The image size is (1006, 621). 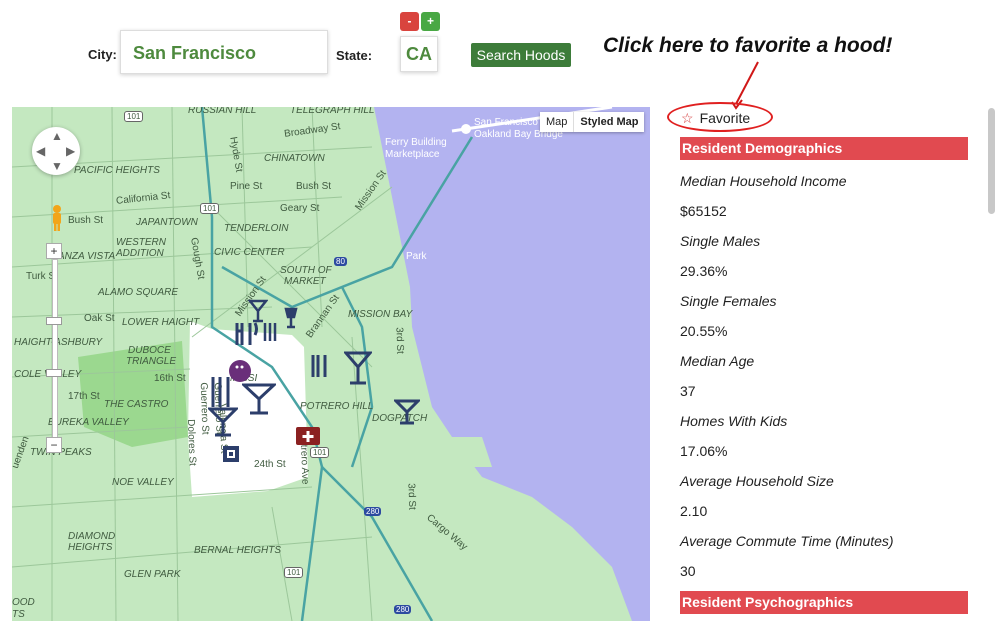 I want to click on stat-label: Average Household Size, so click(x=757, y=481).